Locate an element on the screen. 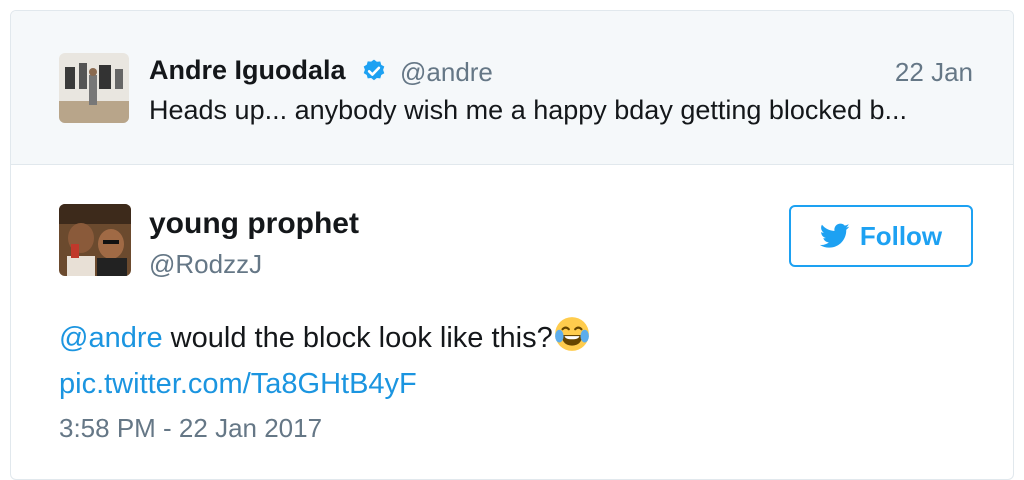  follow-button-label: Follow is located at coordinates (901, 235).